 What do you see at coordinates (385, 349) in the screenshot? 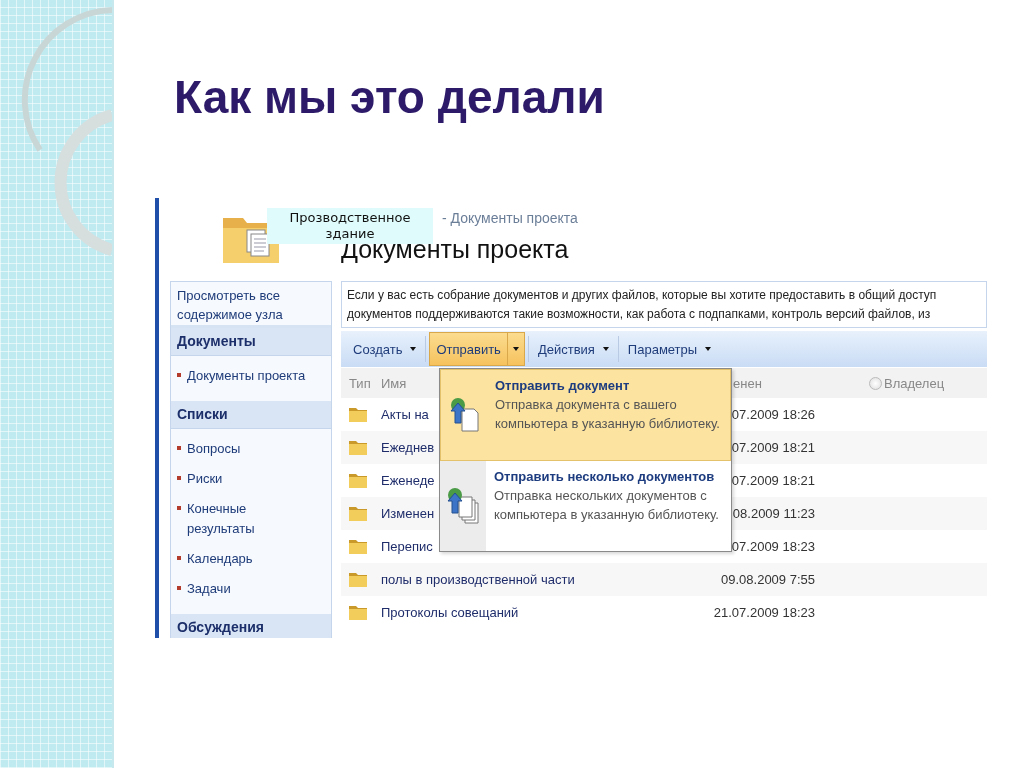
I see `toolbar-button: Создать` at bounding box center [385, 349].